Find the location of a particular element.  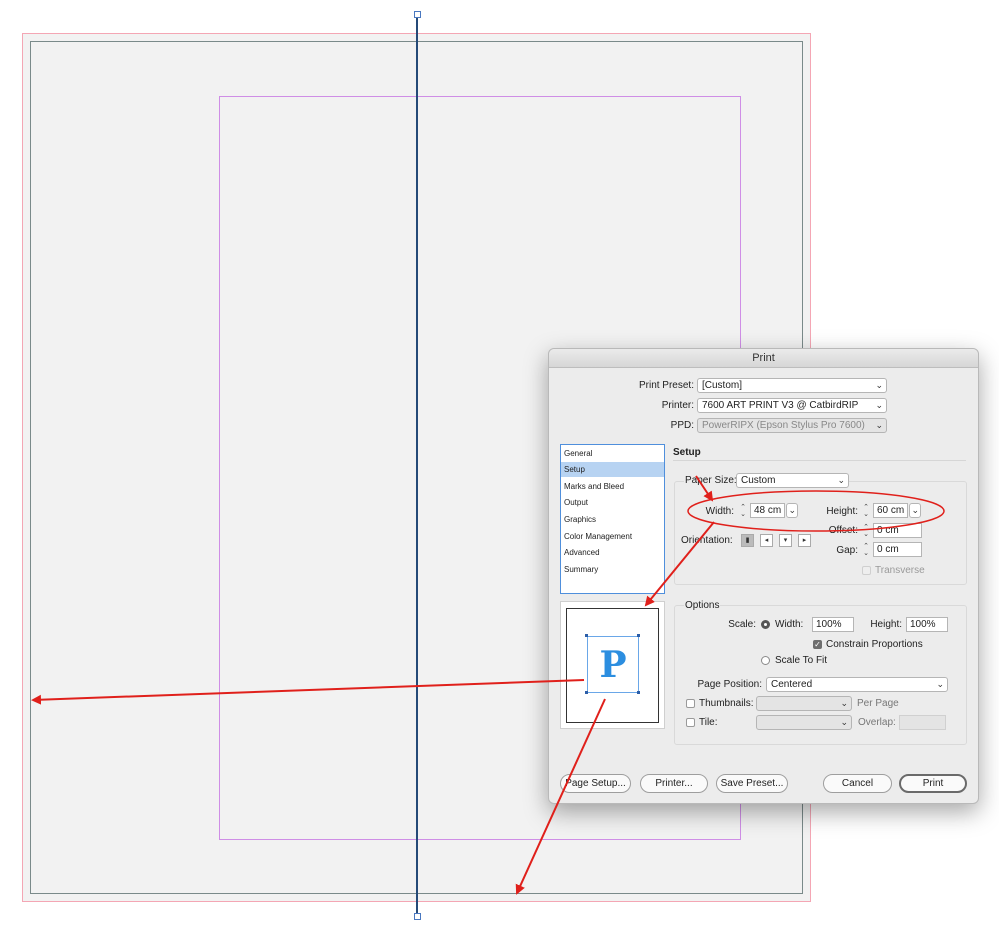

thumbnails-checkbox is located at coordinates (690, 703).